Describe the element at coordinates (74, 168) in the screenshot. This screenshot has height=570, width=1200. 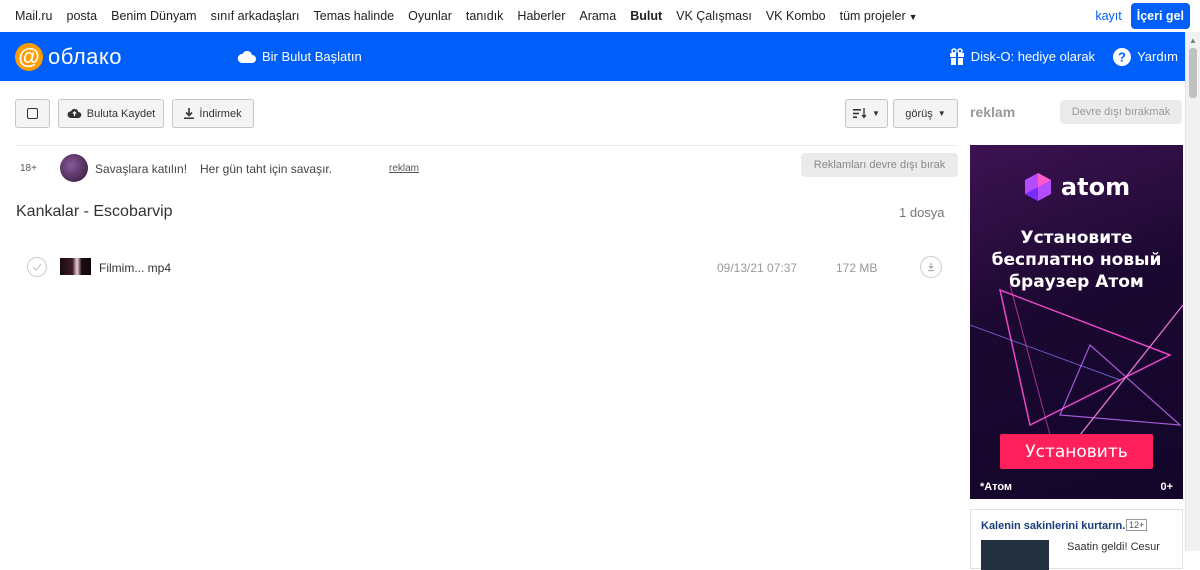
I see `ad-avatar` at that location.